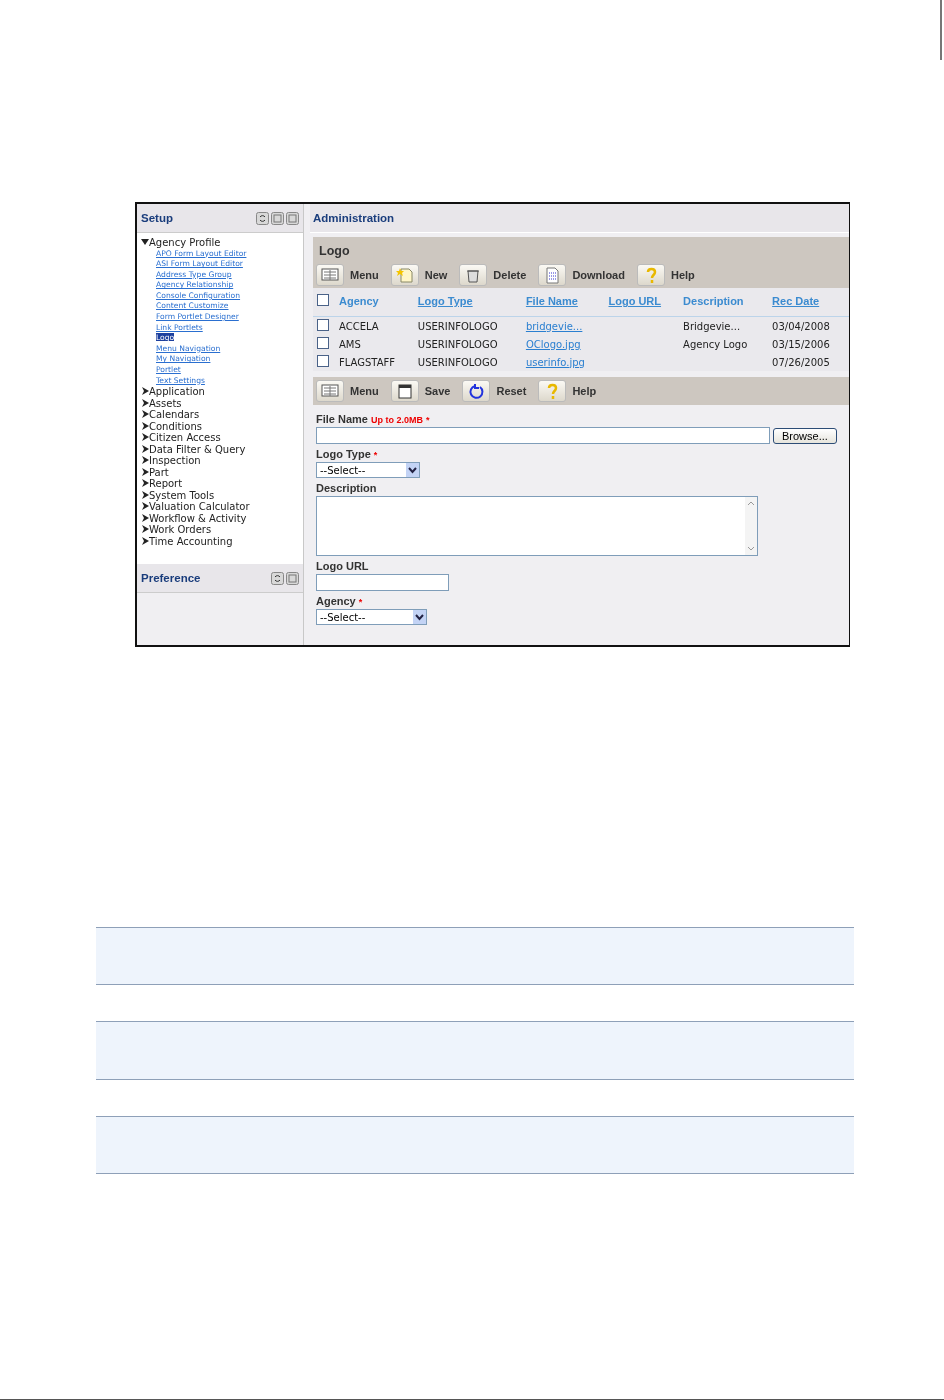 The image size is (944, 1400). What do you see at coordinates (537, 526) in the screenshot?
I see `text-area` at bounding box center [537, 526].